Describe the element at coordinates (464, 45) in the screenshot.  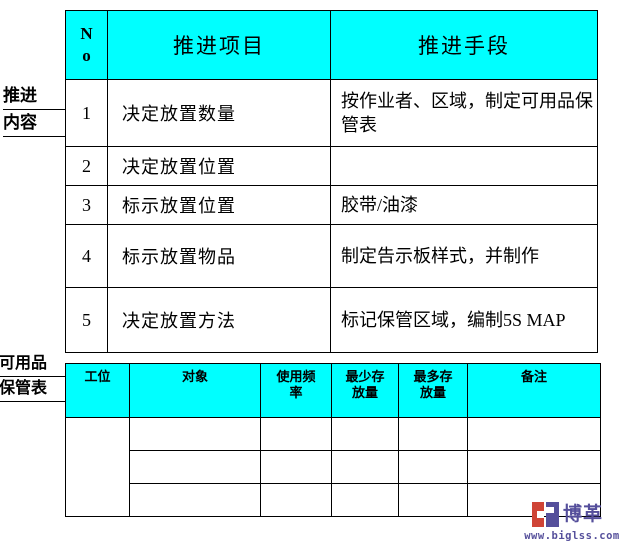
I see `column-header-means: 推进手段` at that location.